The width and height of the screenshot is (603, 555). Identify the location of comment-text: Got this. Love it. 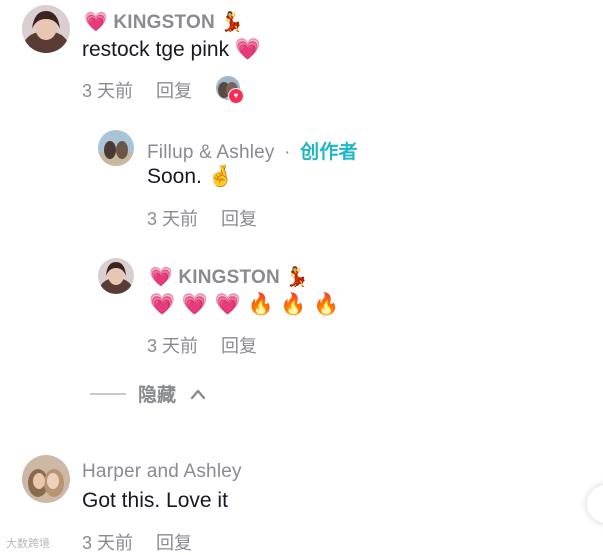
(155, 500).